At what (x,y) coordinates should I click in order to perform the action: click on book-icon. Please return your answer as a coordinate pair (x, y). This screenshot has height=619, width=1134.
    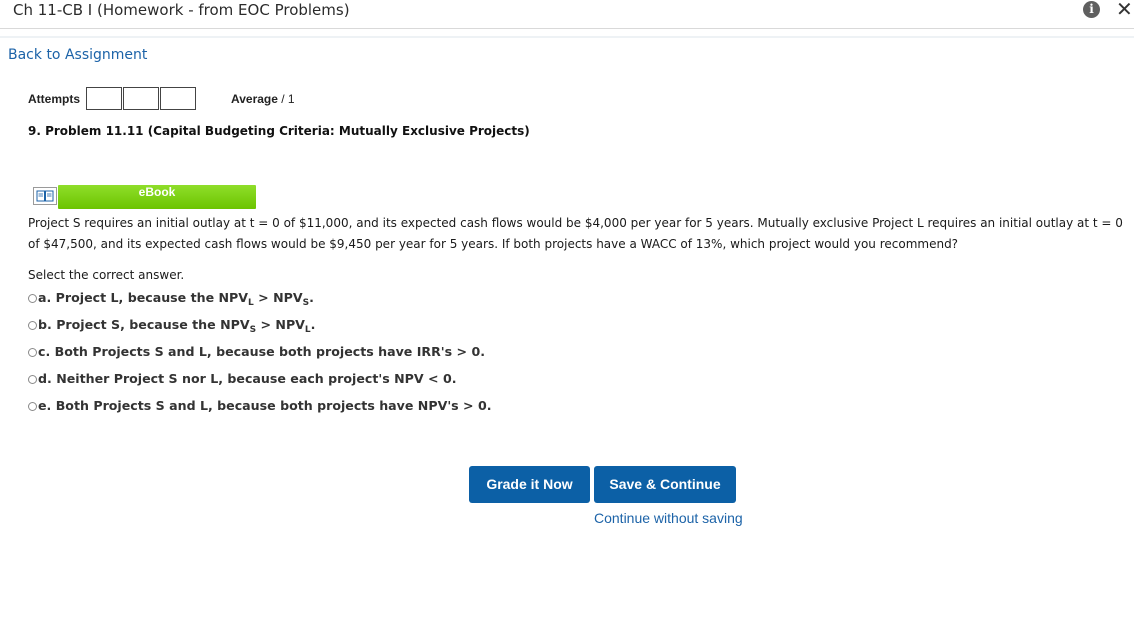
    Looking at the image, I should click on (45, 196).